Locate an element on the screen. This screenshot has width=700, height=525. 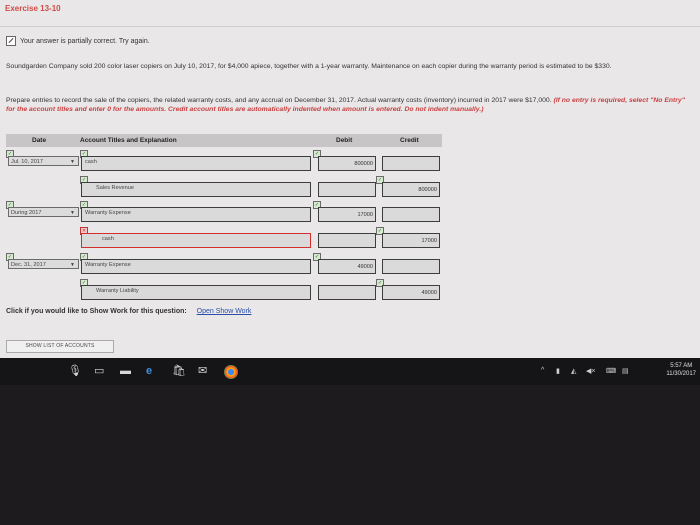
system-clock: 5:57 AM 11/30/2017 is located at coordinates (681, 370).